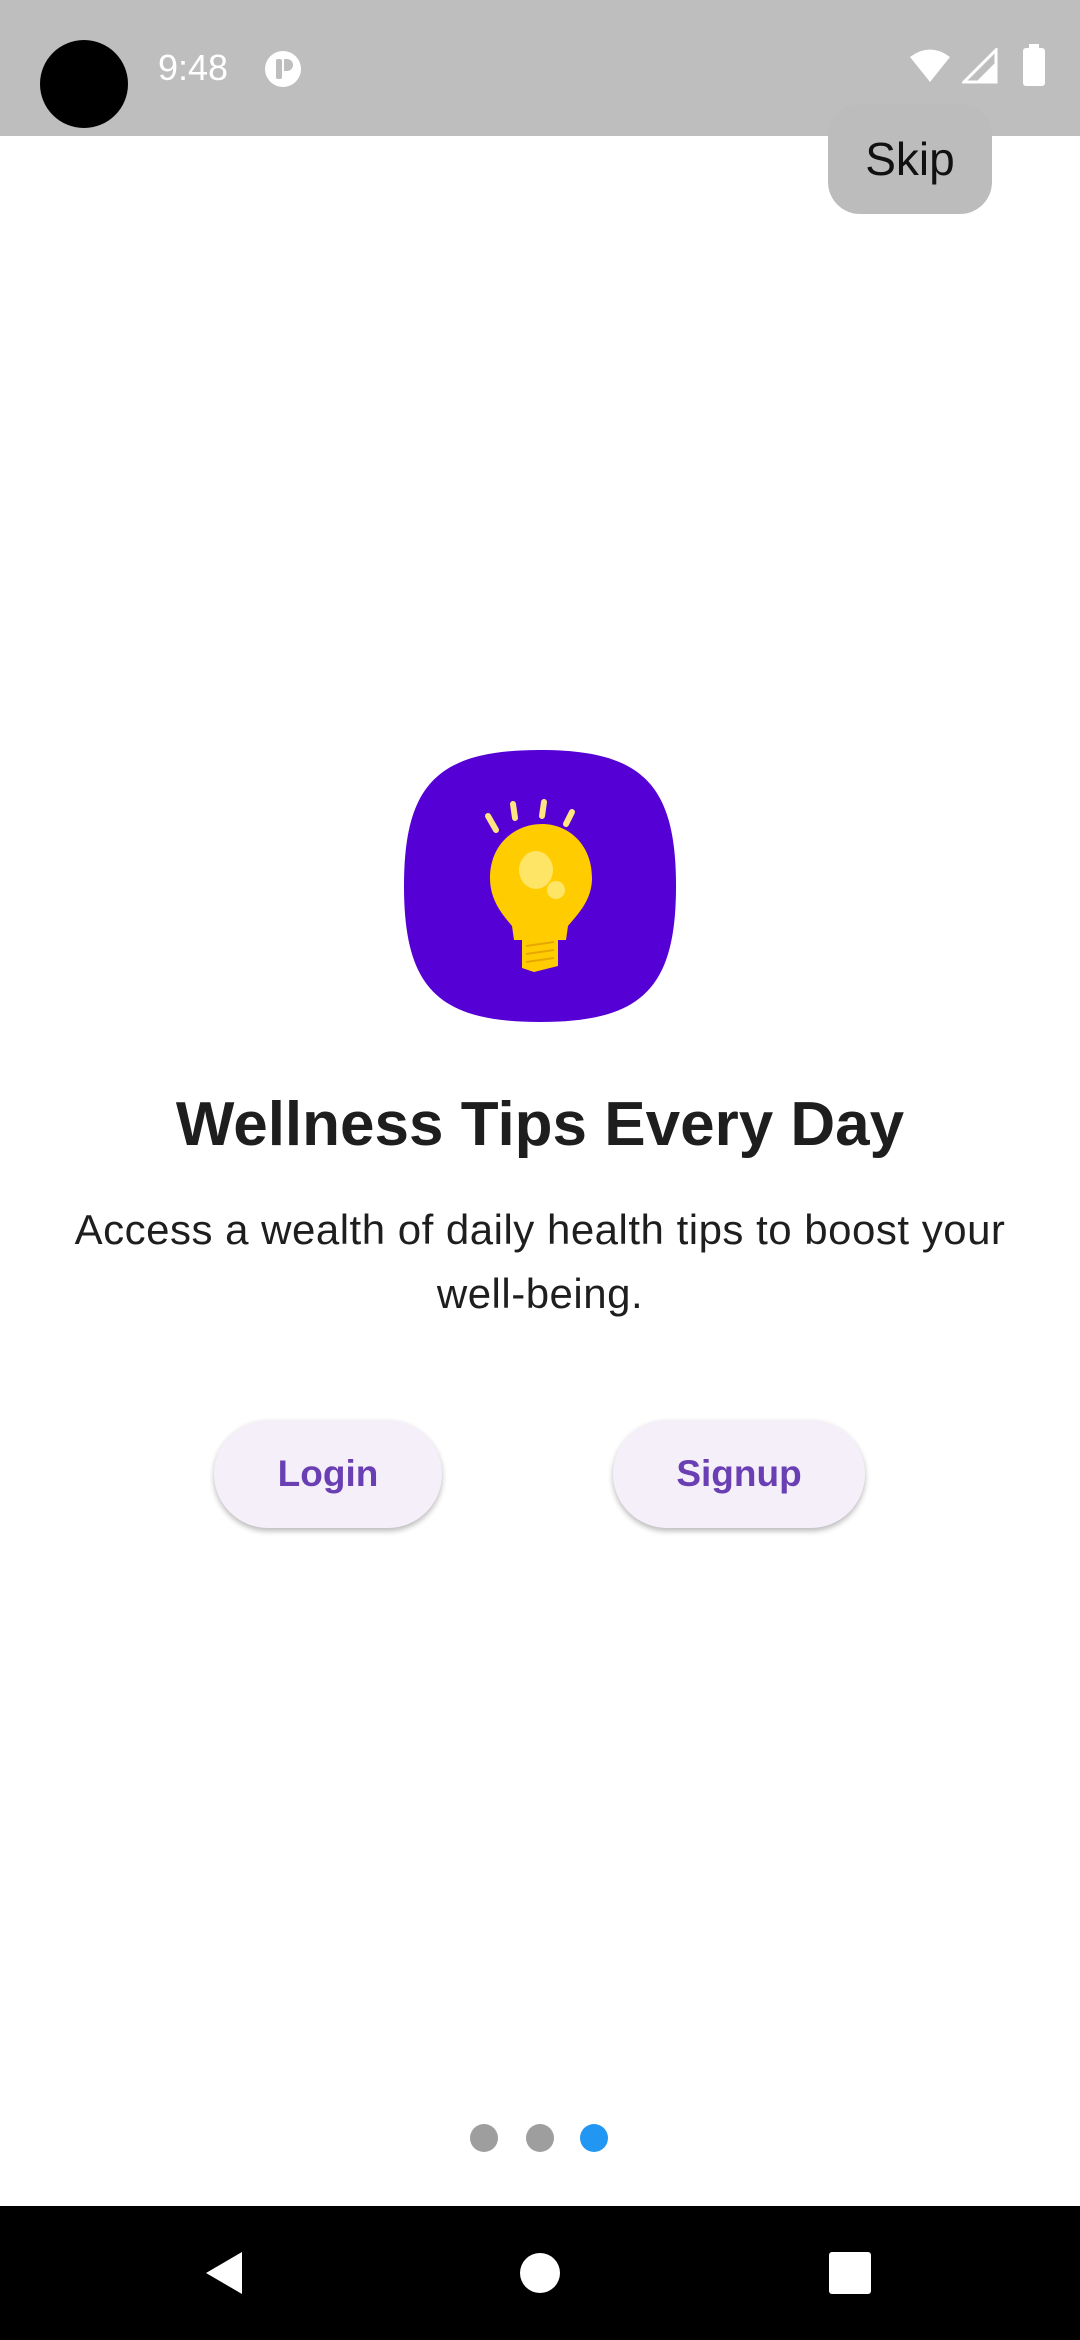 The width and height of the screenshot is (1080, 2340). What do you see at coordinates (850, 2275) in the screenshot?
I see `recents-icon` at bounding box center [850, 2275].